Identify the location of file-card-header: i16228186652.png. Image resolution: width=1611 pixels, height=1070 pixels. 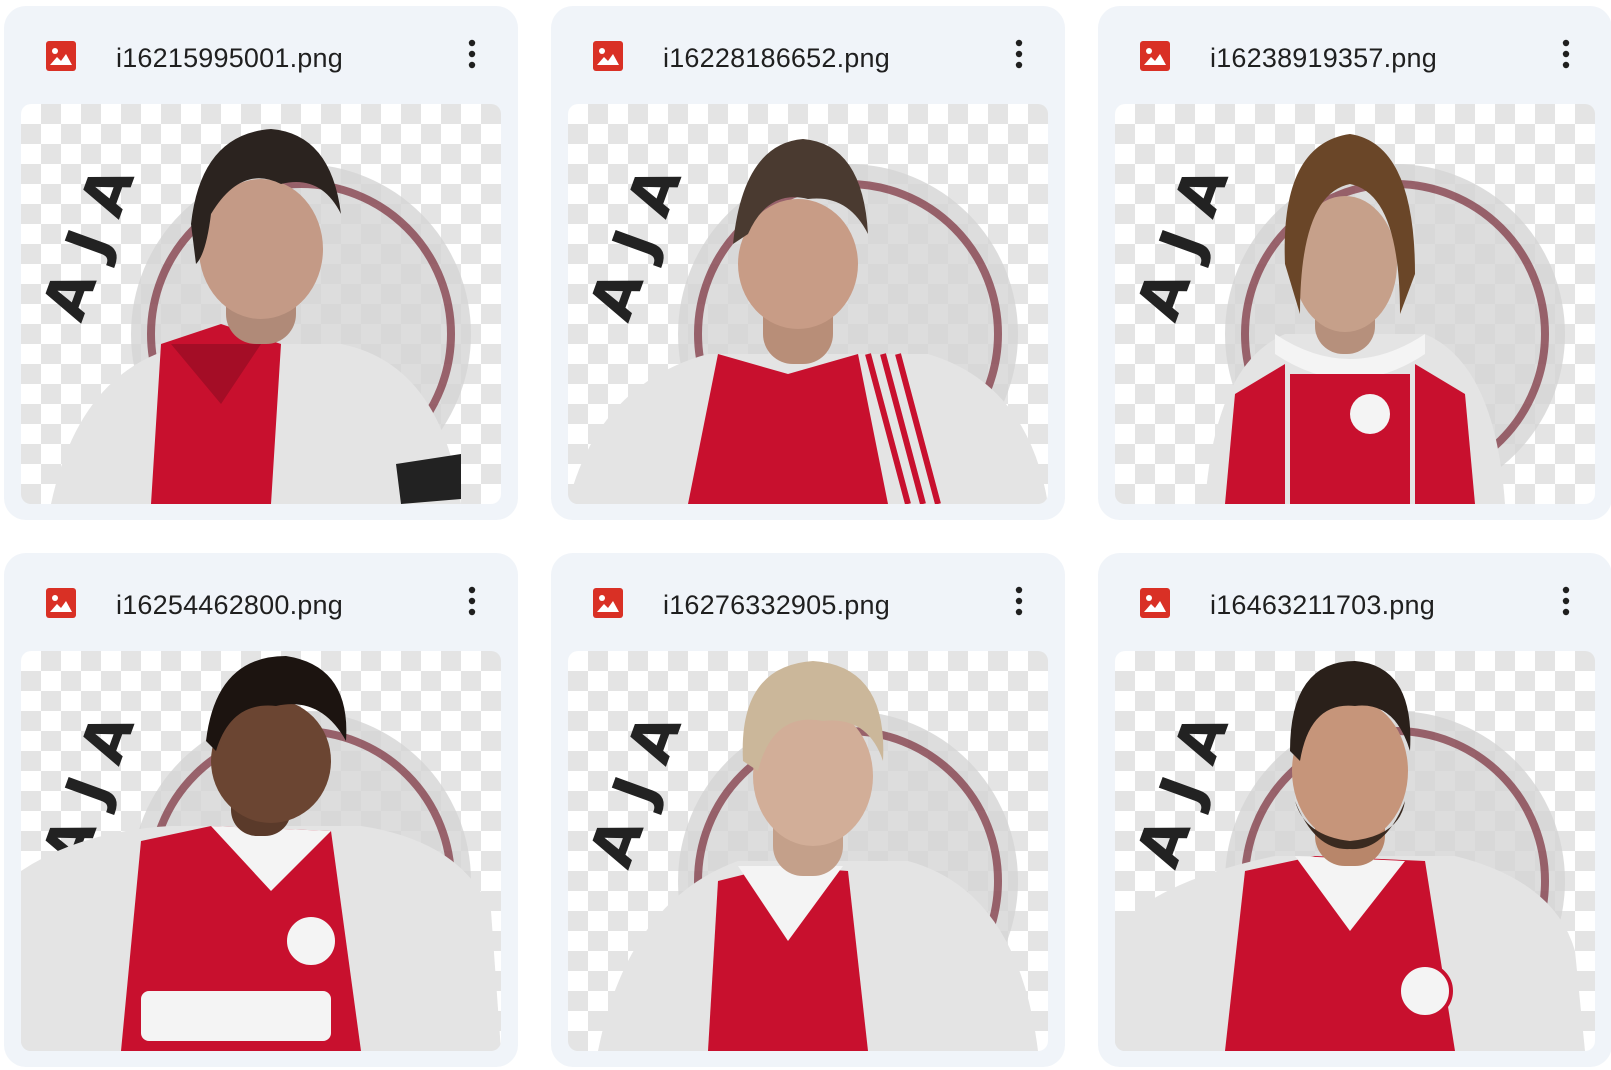
(808, 54).